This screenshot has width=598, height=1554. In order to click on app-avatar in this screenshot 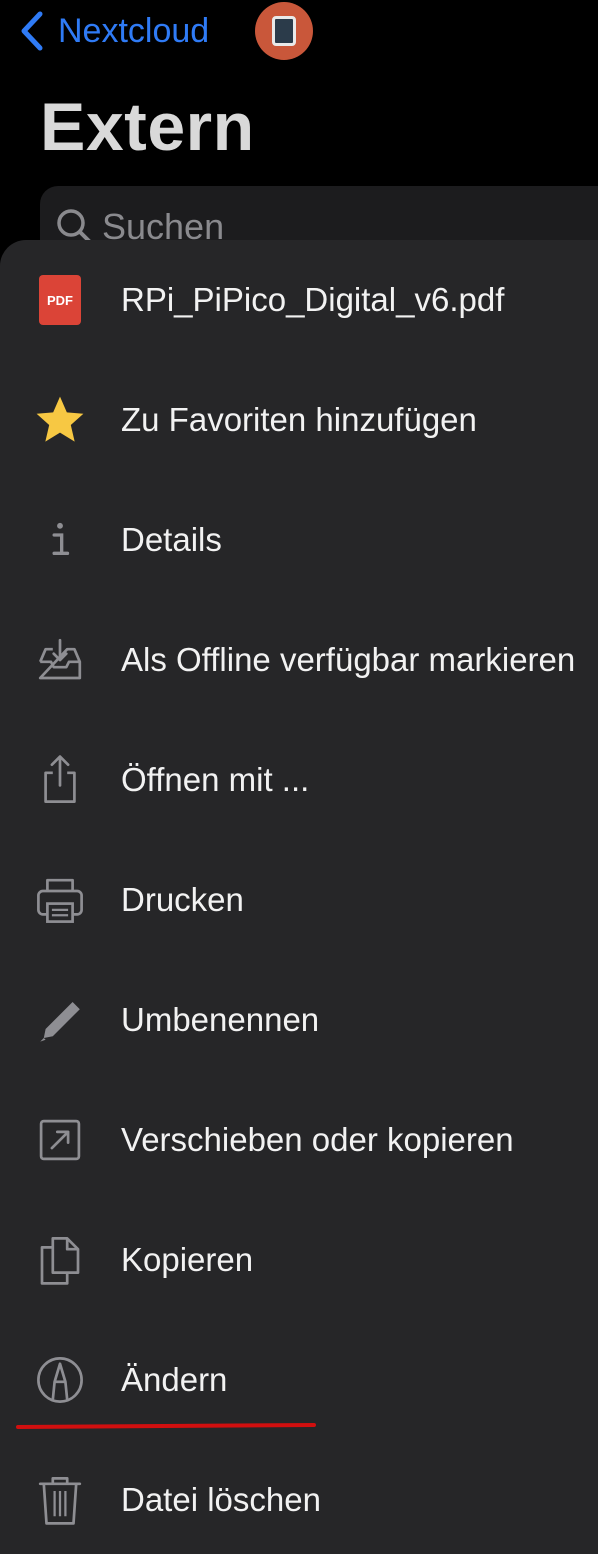, I will do `click(284, 31)`.